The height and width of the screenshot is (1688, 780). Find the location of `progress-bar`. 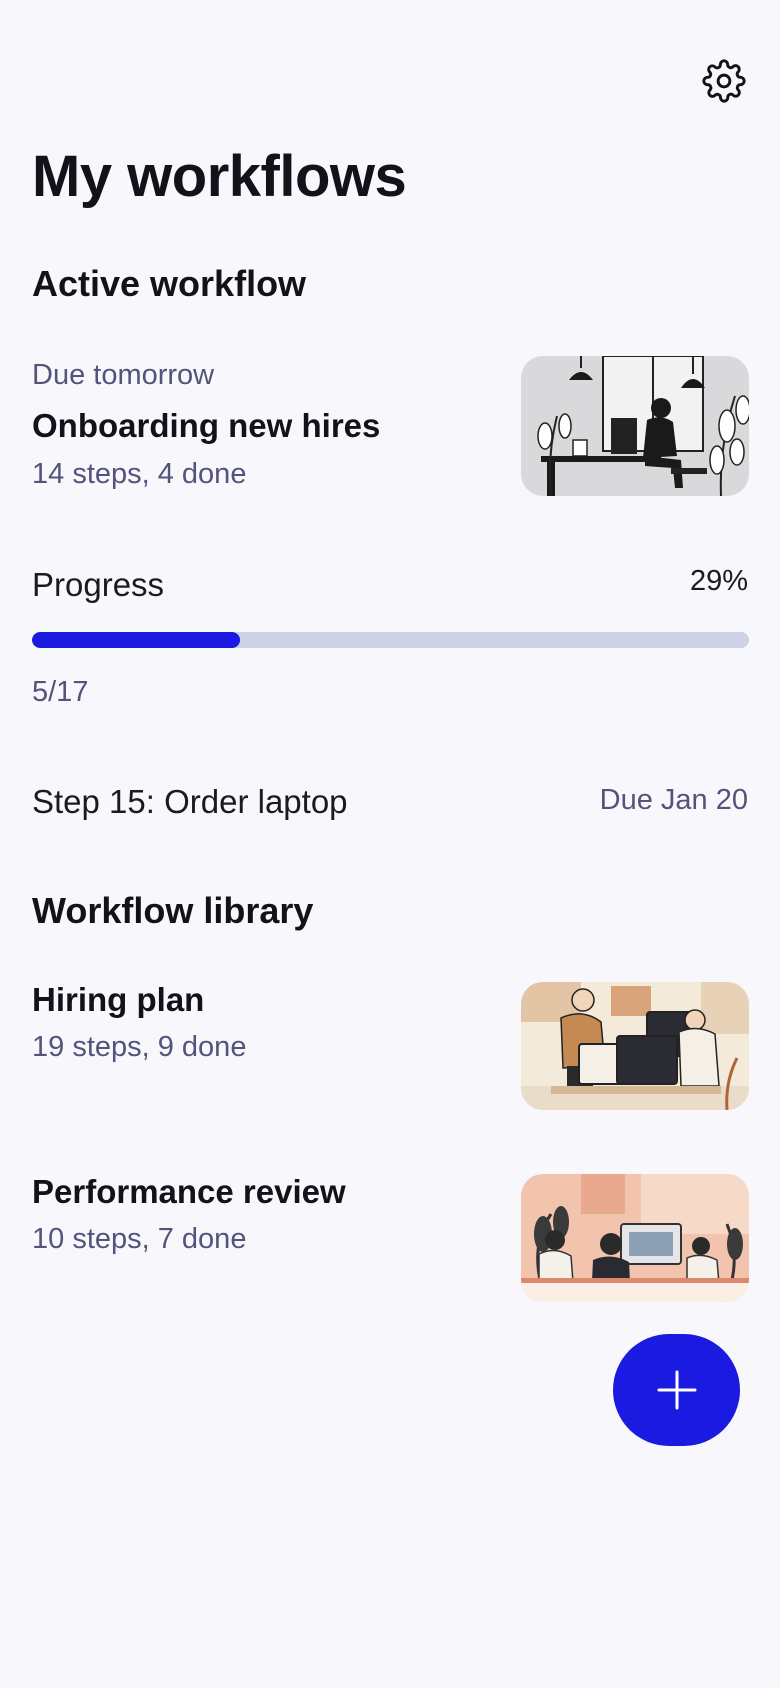

progress-bar is located at coordinates (390, 640).